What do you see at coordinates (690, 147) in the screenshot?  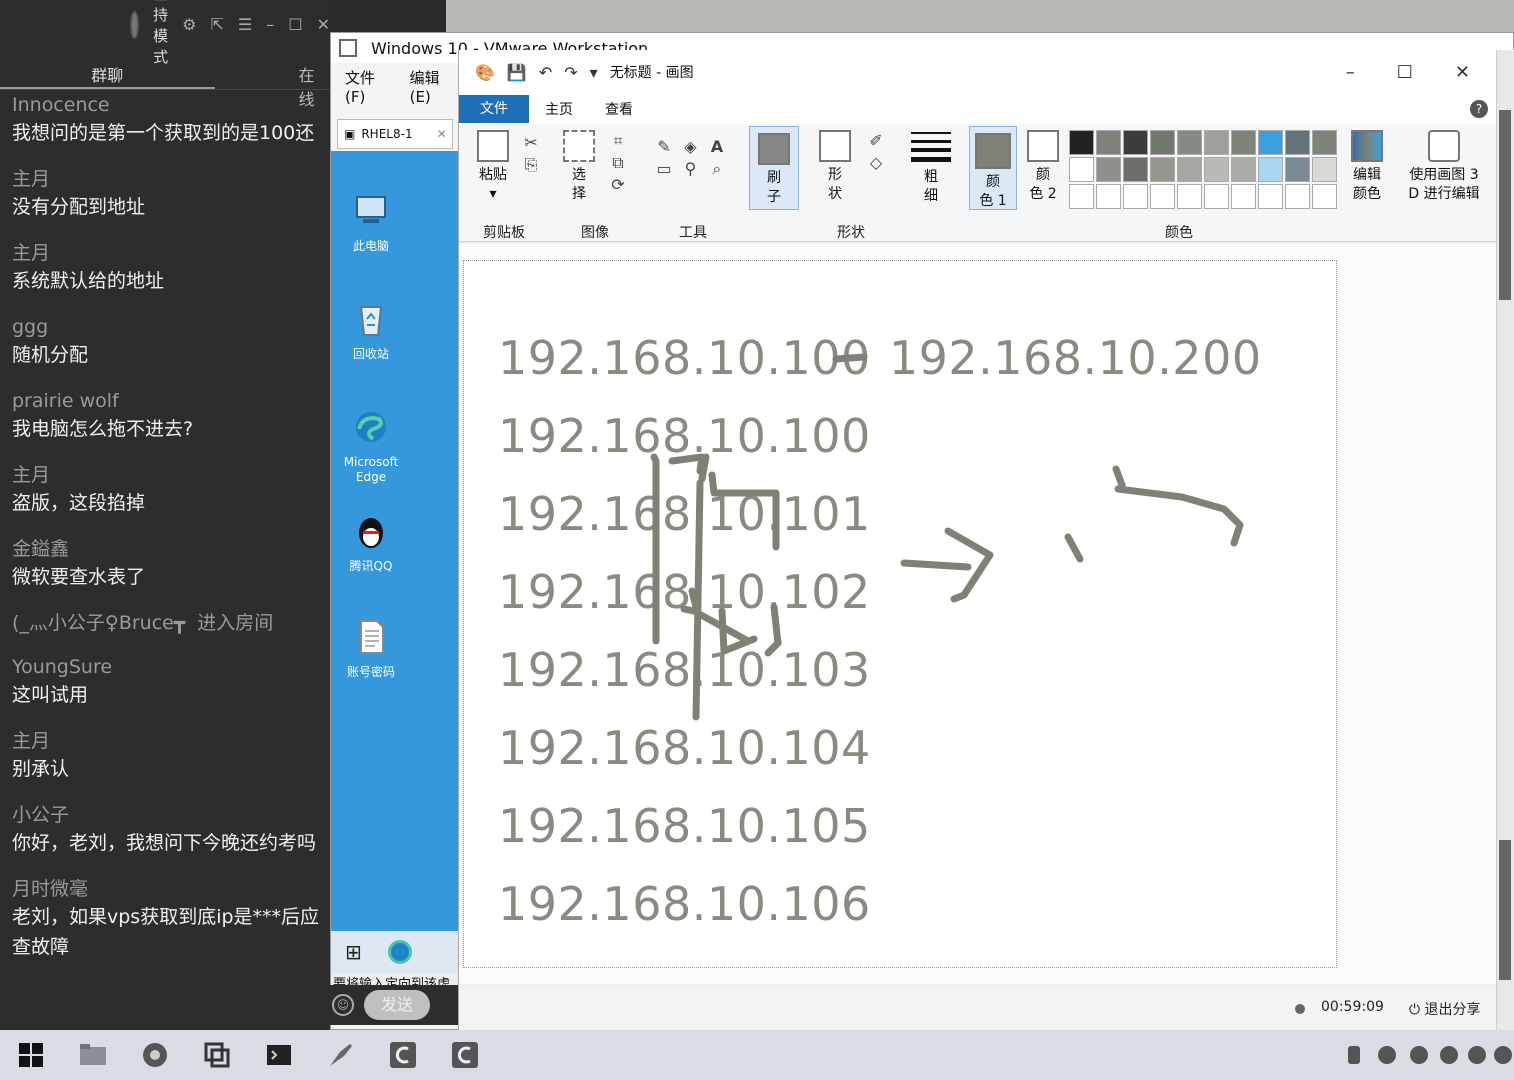 I see `fill-icon: ◈` at bounding box center [690, 147].